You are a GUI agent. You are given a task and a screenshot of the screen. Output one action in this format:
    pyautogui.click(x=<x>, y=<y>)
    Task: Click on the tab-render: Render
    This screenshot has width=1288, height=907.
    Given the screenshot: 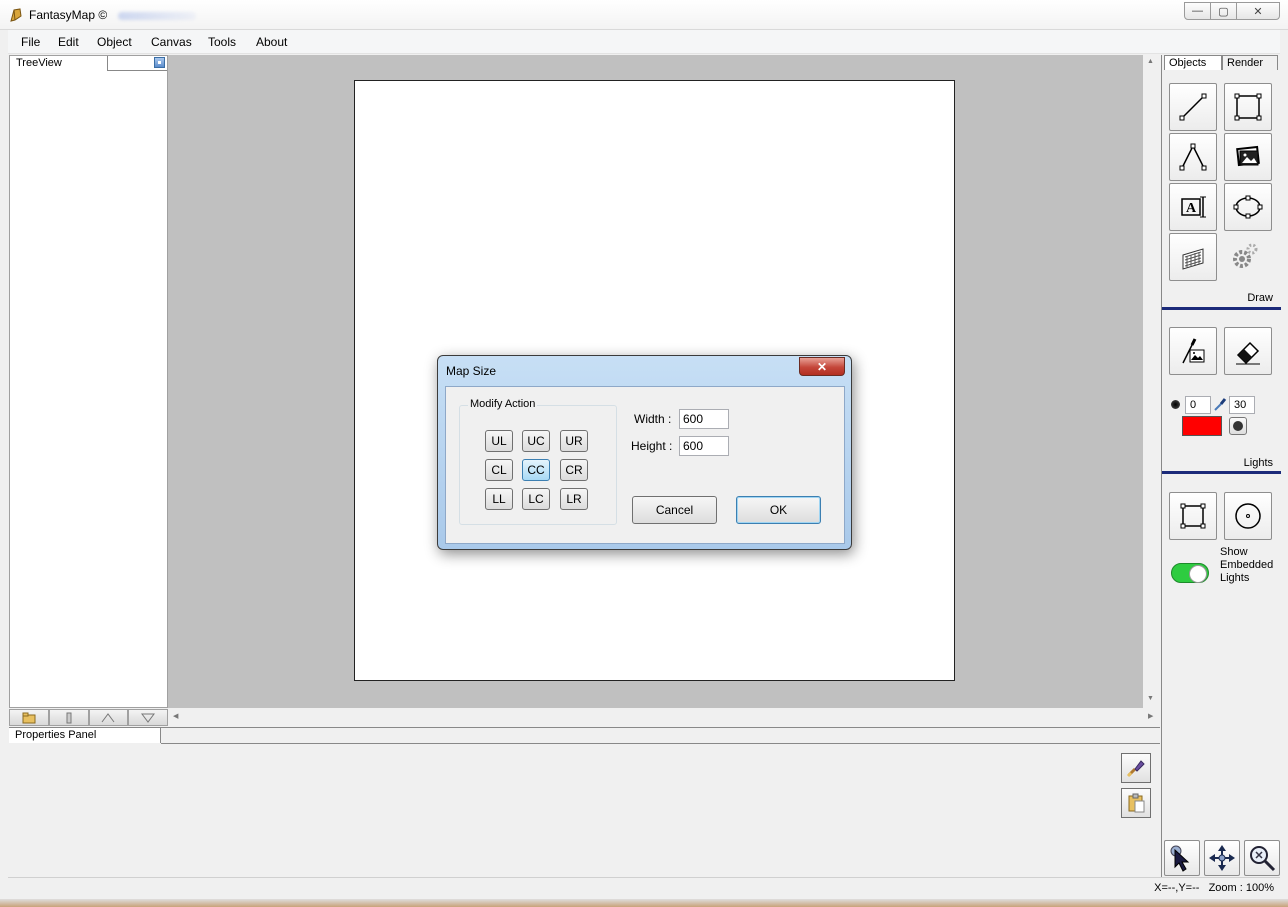 What is the action you would take?
    pyautogui.click(x=1250, y=62)
    